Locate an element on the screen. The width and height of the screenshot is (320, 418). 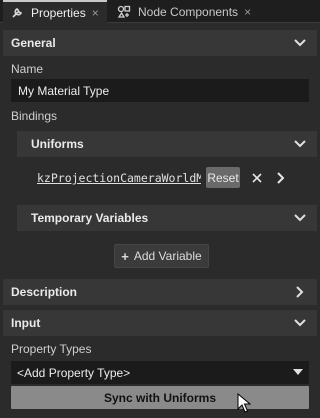
property-types-label: Property Types is located at coordinates (51, 349).